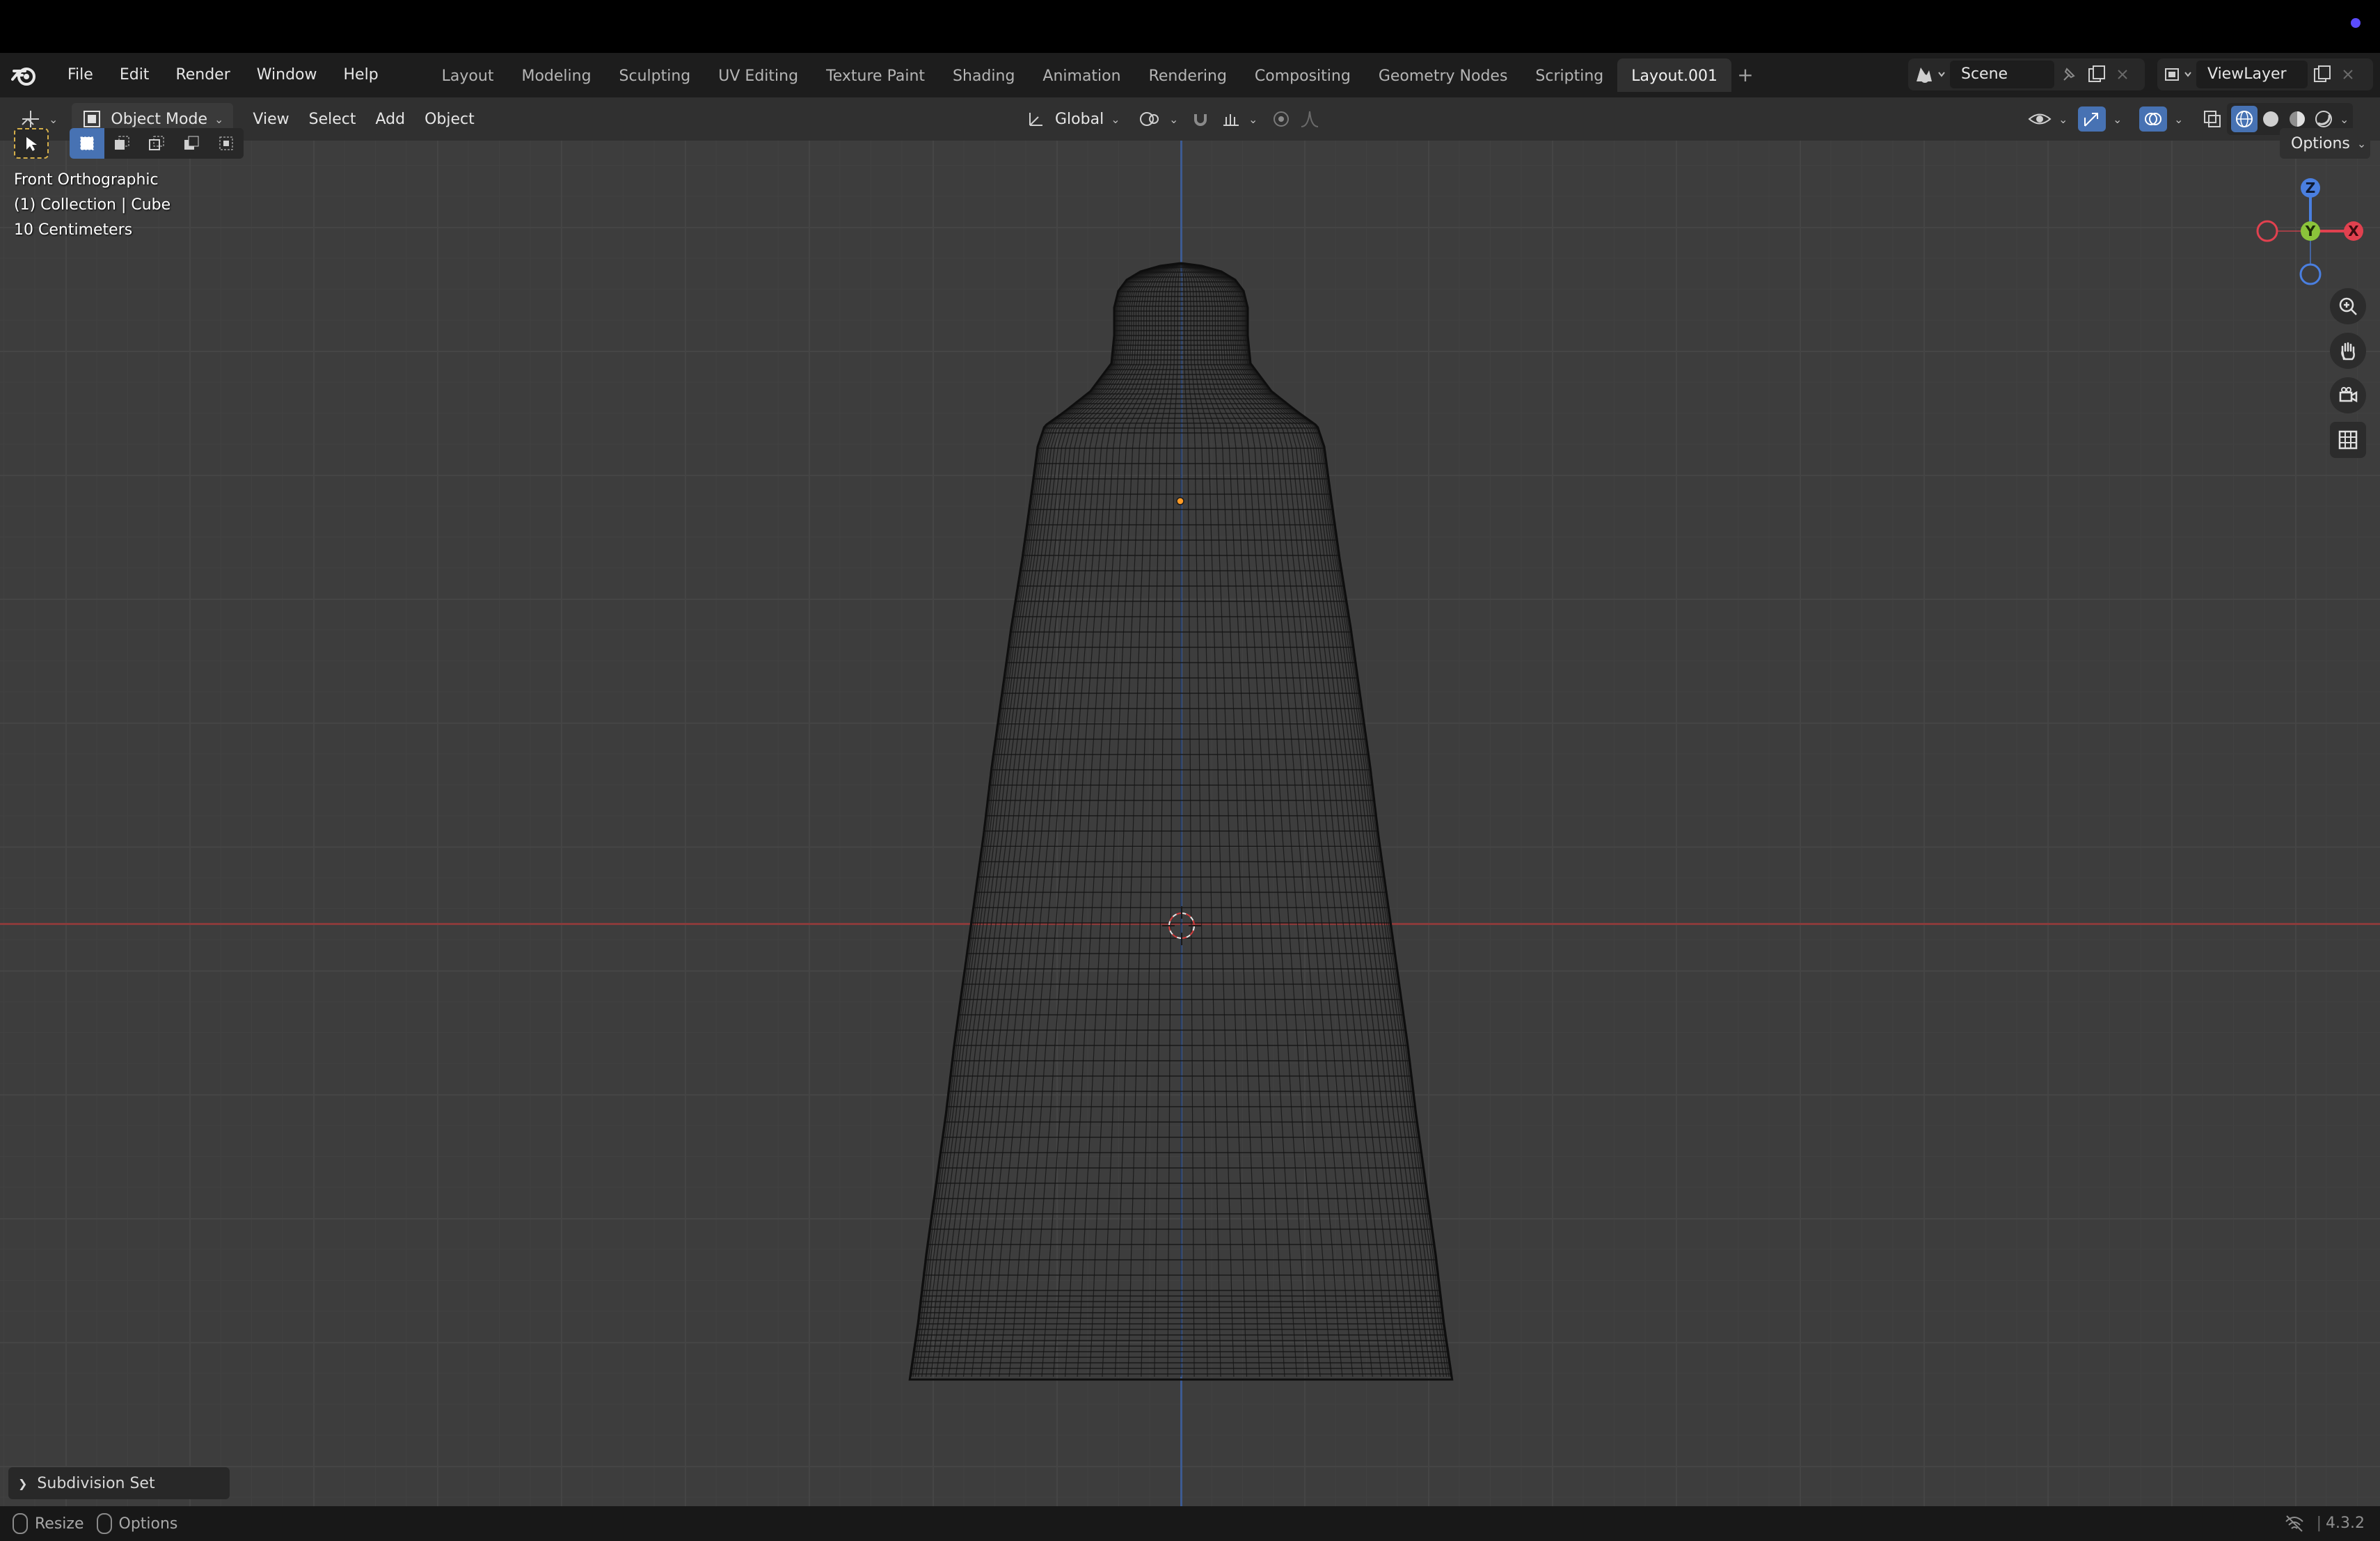 Image resolution: width=2380 pixels, height=1541 pixels. I want to click on menu-edit: Edit, so click(134, 75).